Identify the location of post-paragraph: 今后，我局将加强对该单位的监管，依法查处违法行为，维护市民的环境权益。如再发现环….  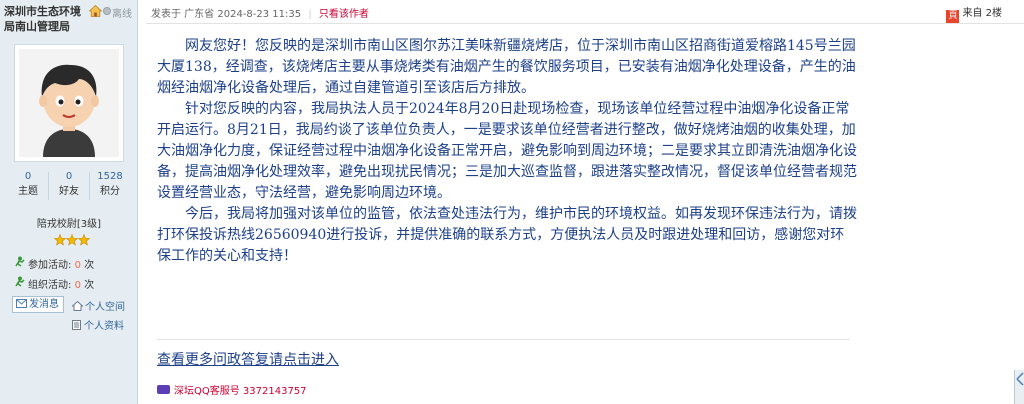
(507, 235).